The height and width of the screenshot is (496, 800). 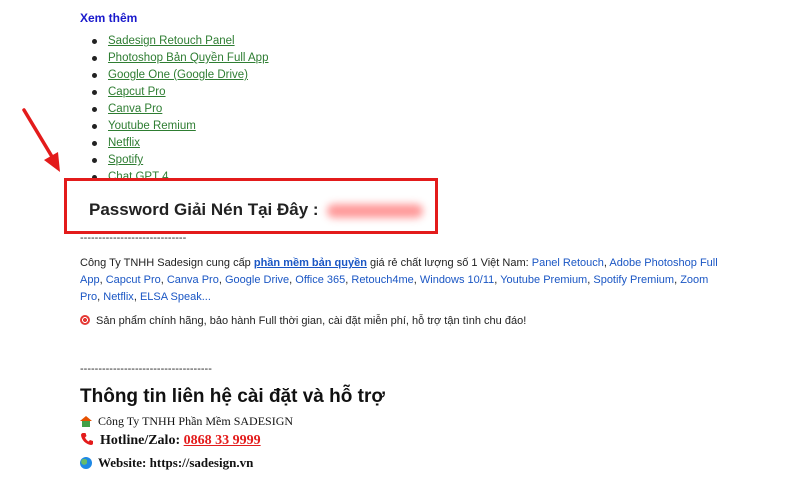 What do you see at coordinates (201, 462) in the screenshot?
I see `website-url: https://sadesign.vn` at bounding box center [201, 462].